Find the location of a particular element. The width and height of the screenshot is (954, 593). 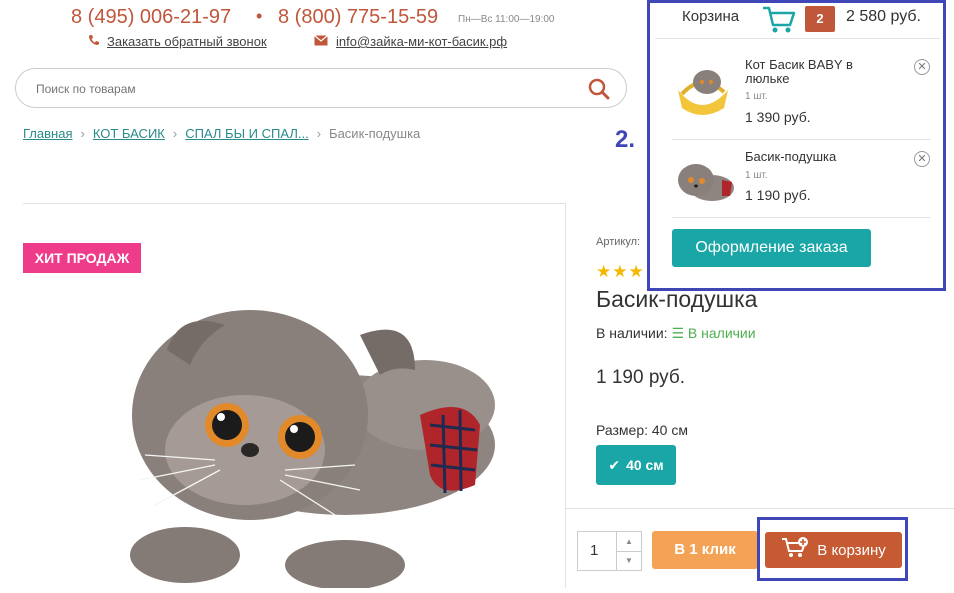

size-label: Размер: 40 см is located at coordinates (642, 430).